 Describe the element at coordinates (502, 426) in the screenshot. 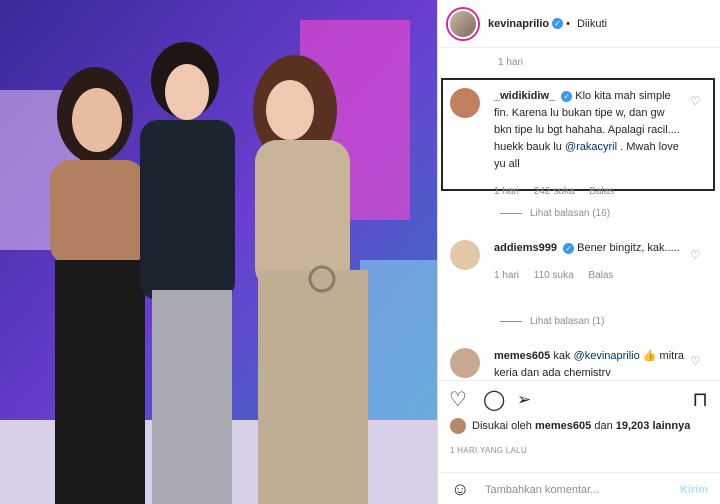

I see `liked-by-prefix: Disukai oleh` at that location.